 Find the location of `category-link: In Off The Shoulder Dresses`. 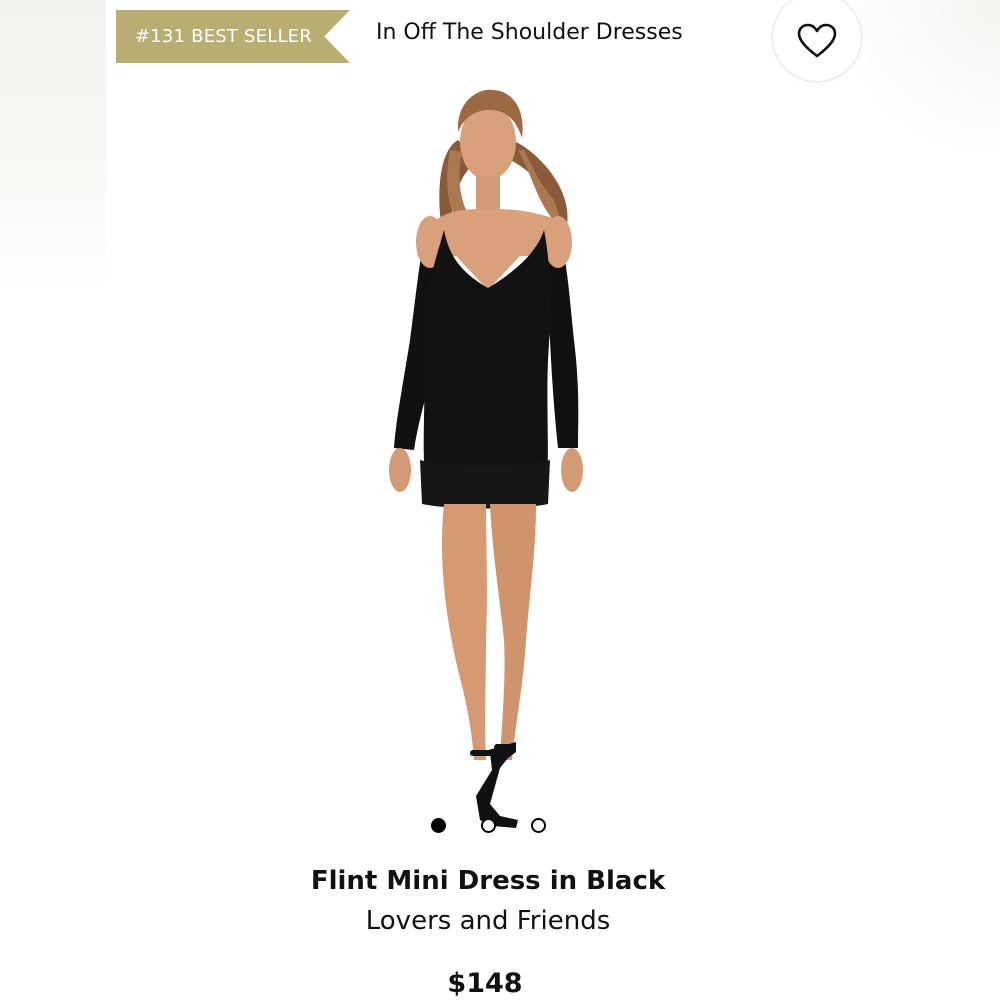

category-link: In Off The Shoulder Dresses is located at coordinates (529, 32).